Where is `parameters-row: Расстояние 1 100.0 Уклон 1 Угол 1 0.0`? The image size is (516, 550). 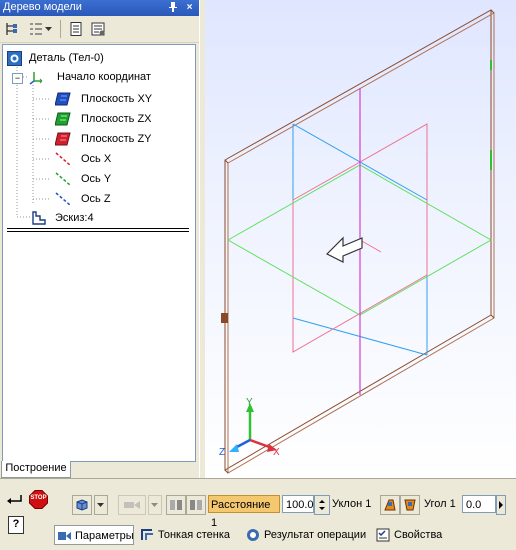 parameters-row: Расстояние 1 100.0 Уклон 1 Угол 1 0.0 is located at coordinates (293, 510).